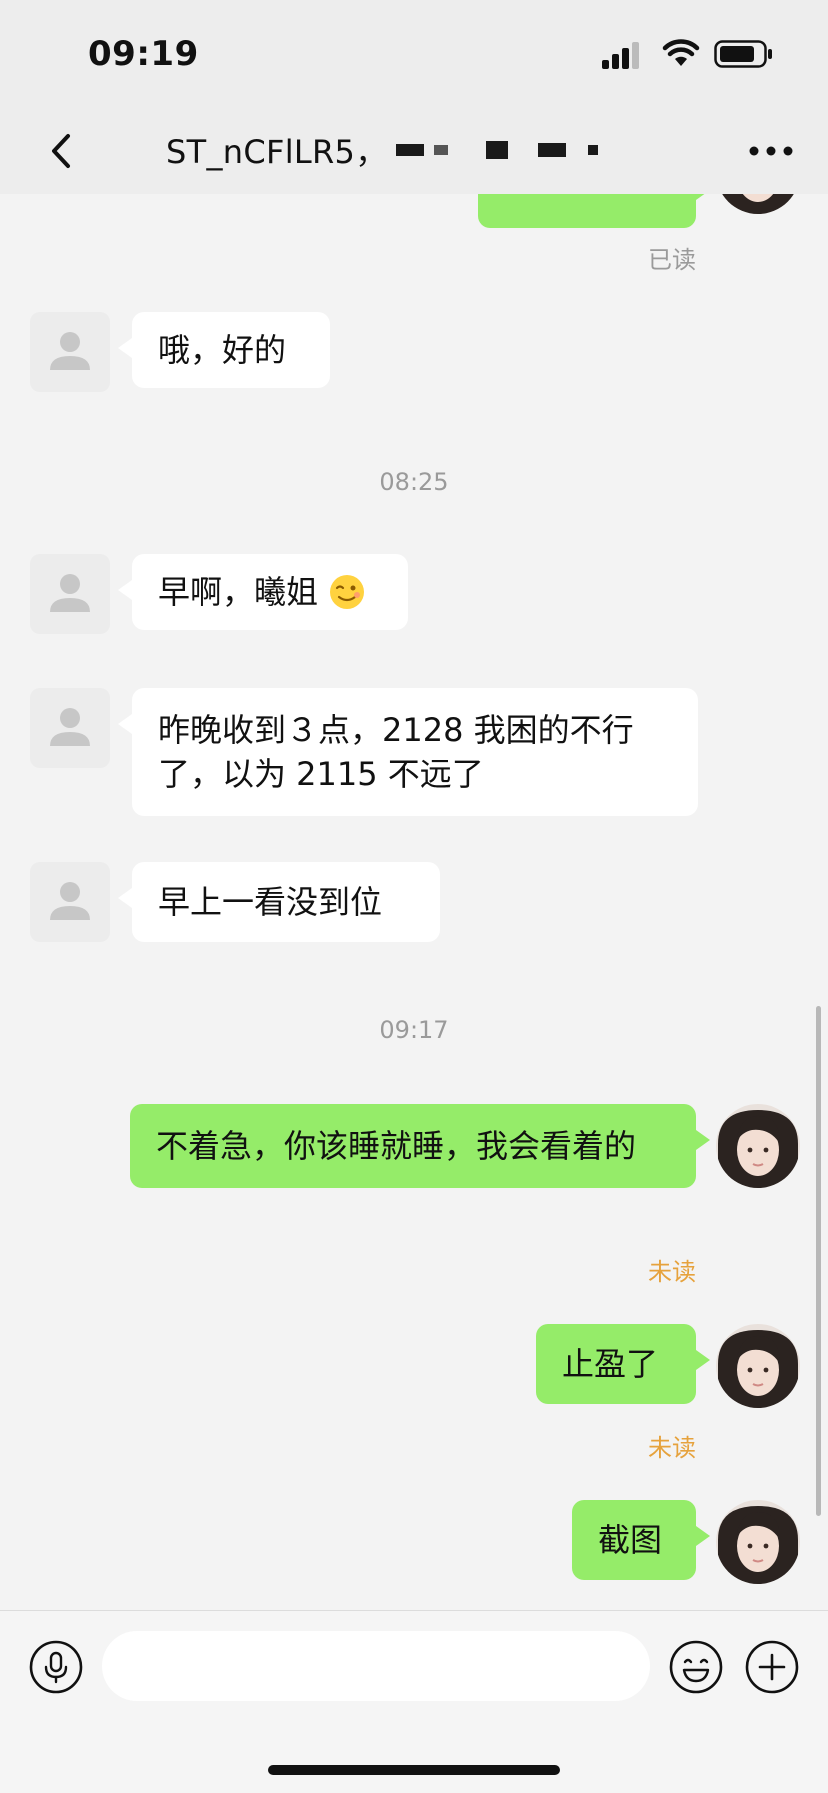  Describe the element at coordinates (414, 482) in the screenshot. I see `message-timestamp: 08:25` at that location.